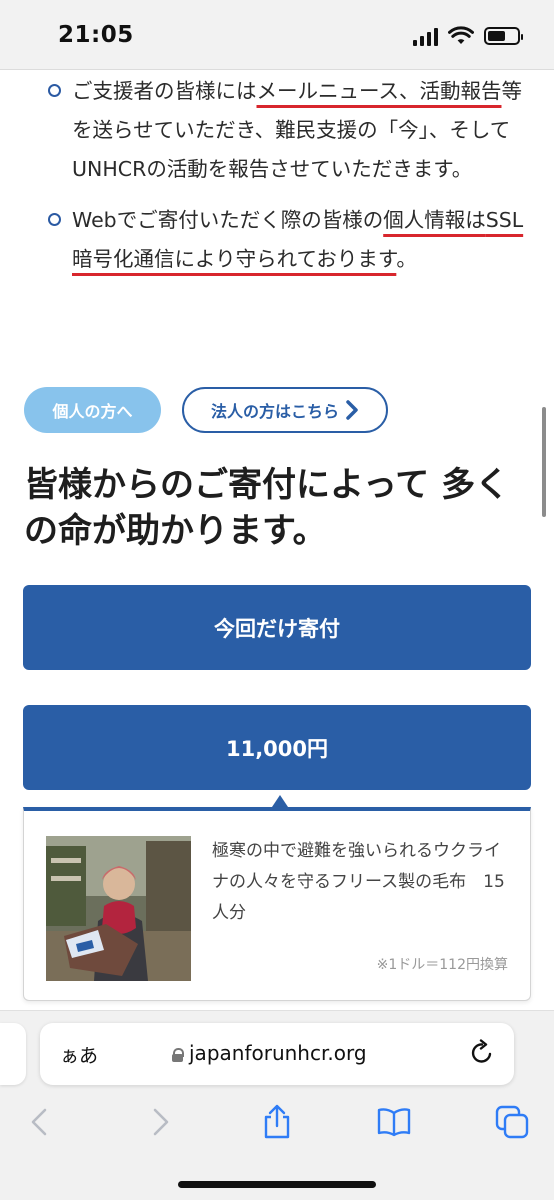  What do you see at coordinates (277, 1184) in the screenshot?
I see `home-indicator` at bounding box center [277, 1184].